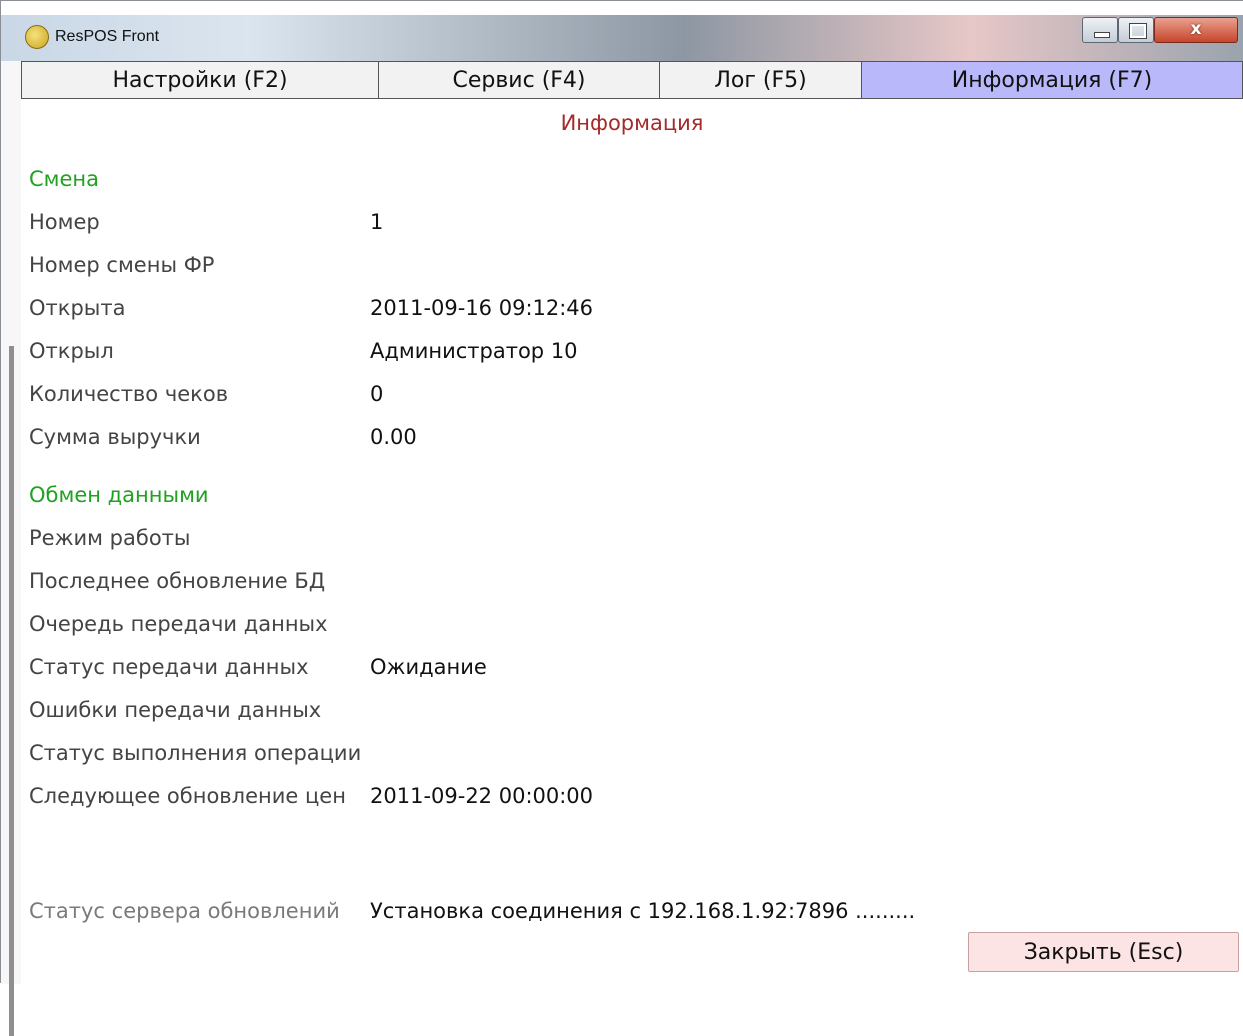 Image resolution: width=1243 pixels, height=1036 pixels. Describe the element at coordinates (177, 581) in the screenshot. I see `label-last-db-update: Последнее обновление БД` at that location.